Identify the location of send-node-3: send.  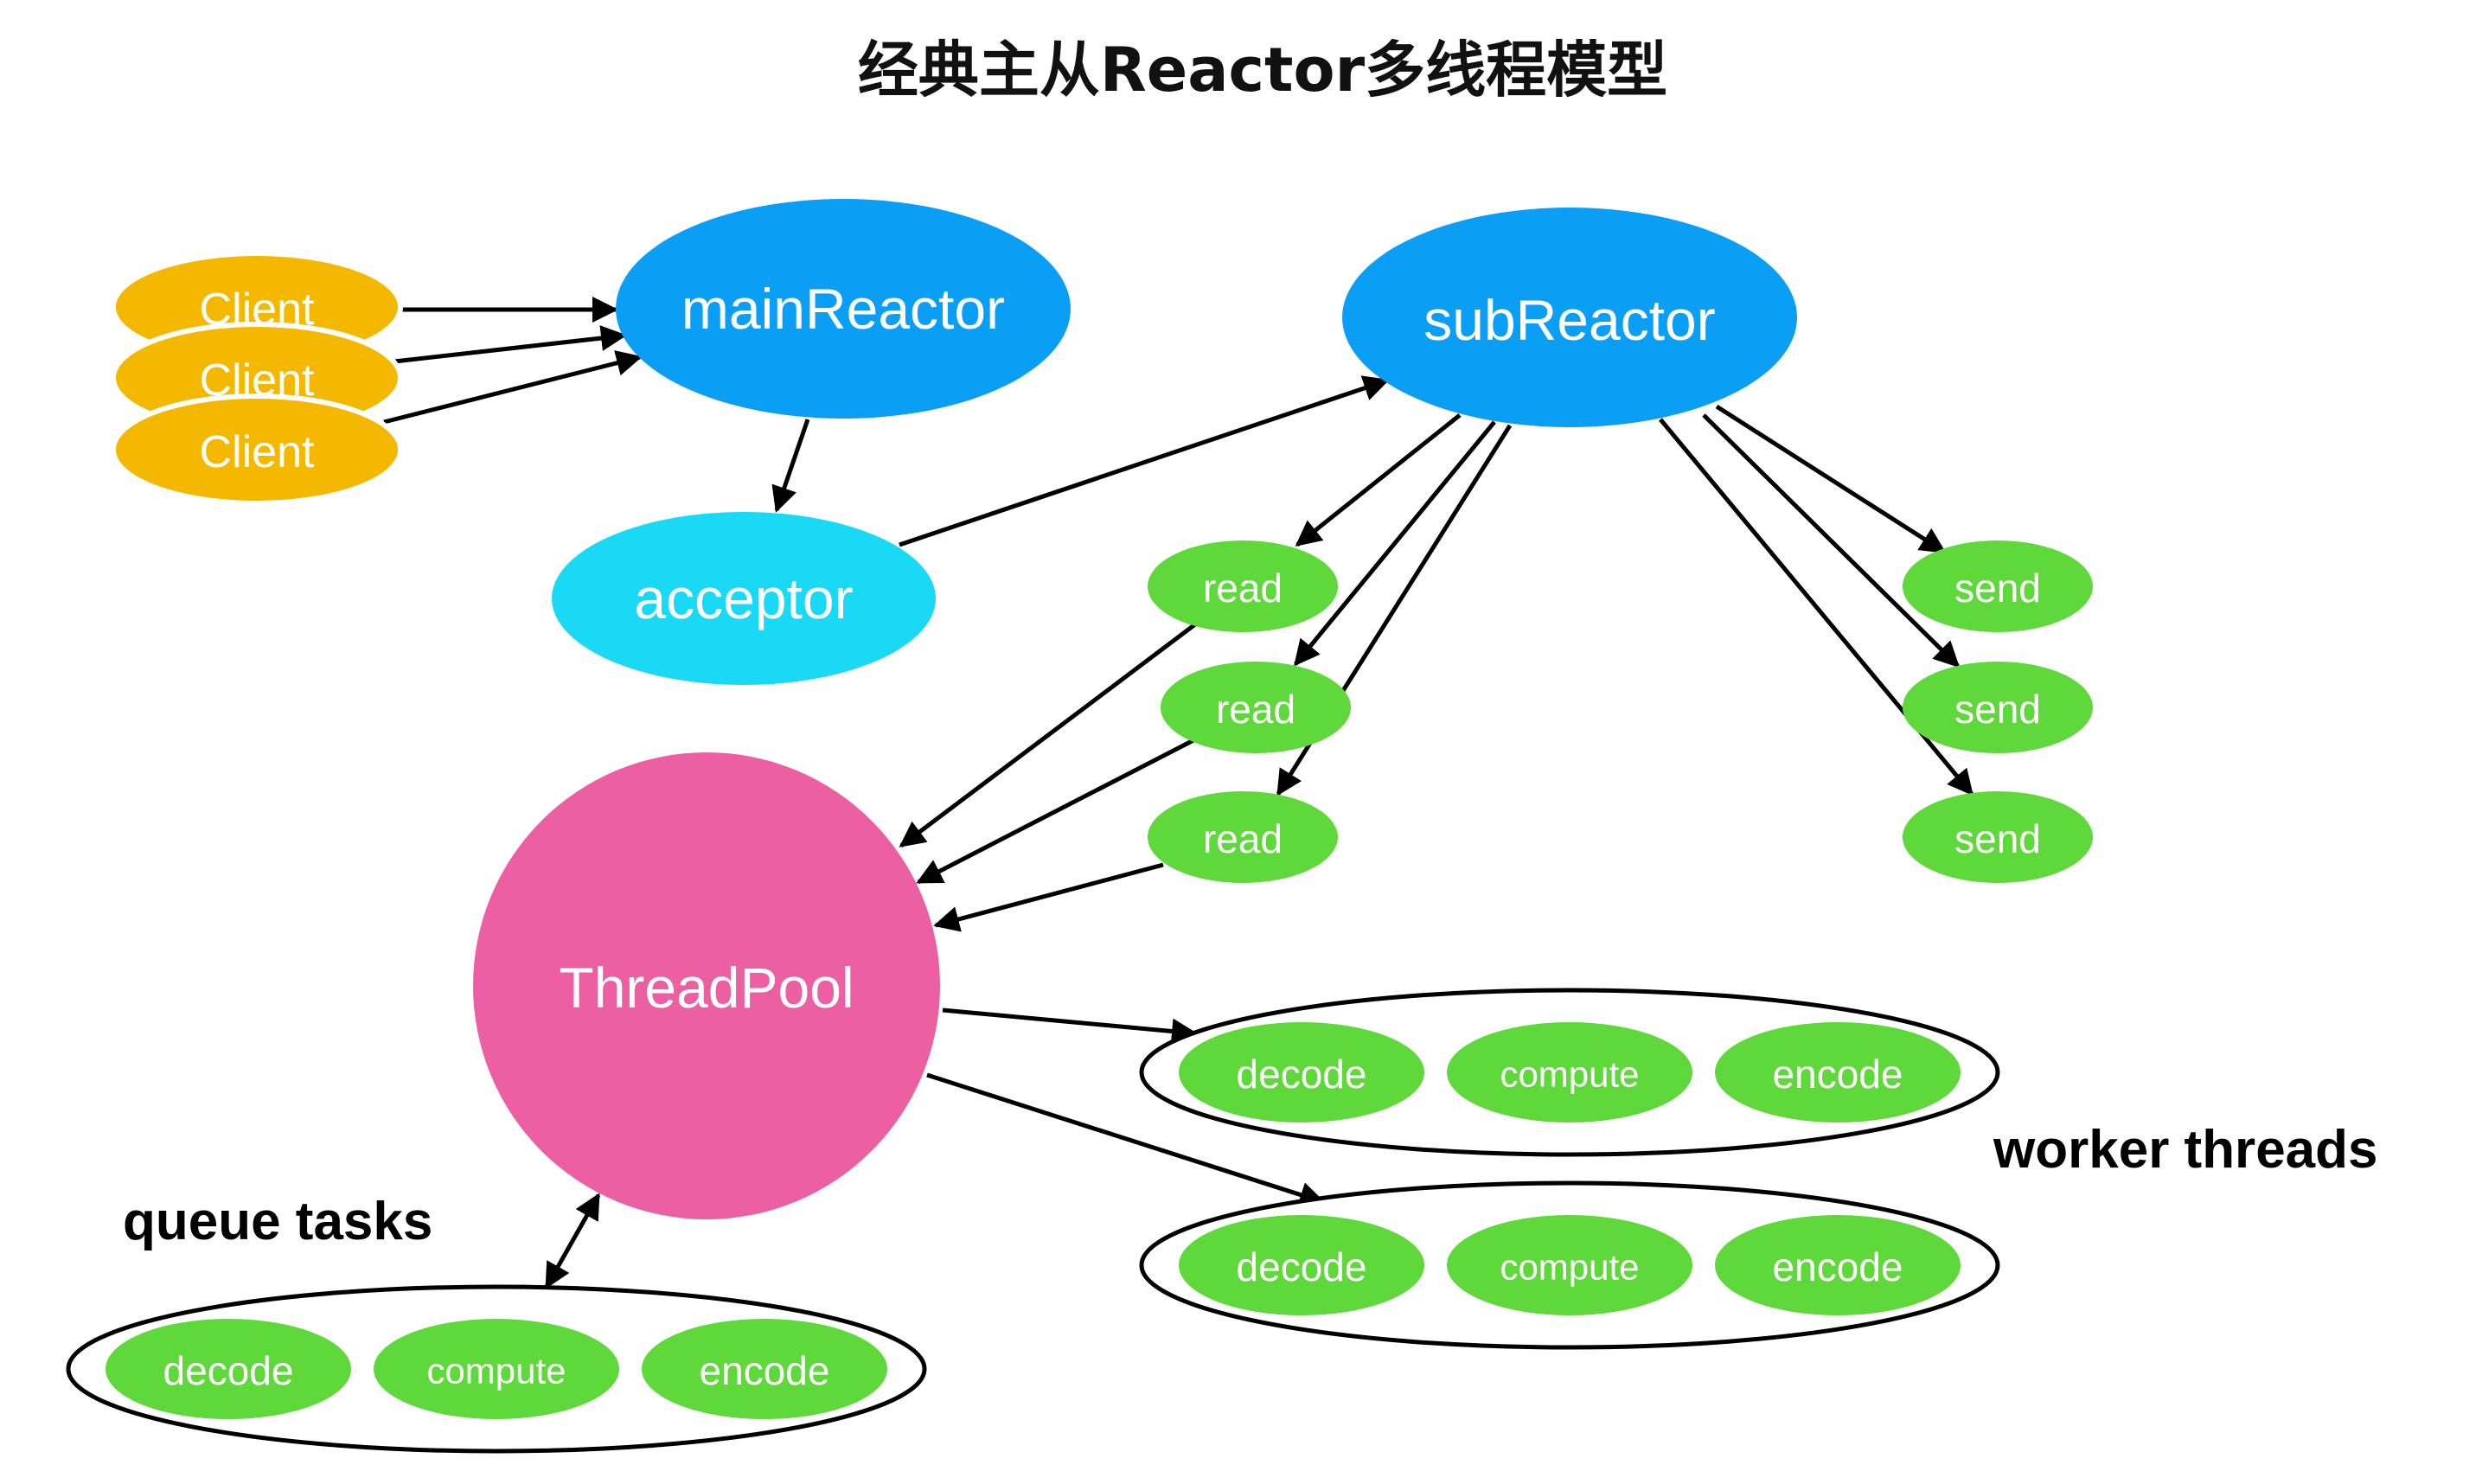
(1998, 837).